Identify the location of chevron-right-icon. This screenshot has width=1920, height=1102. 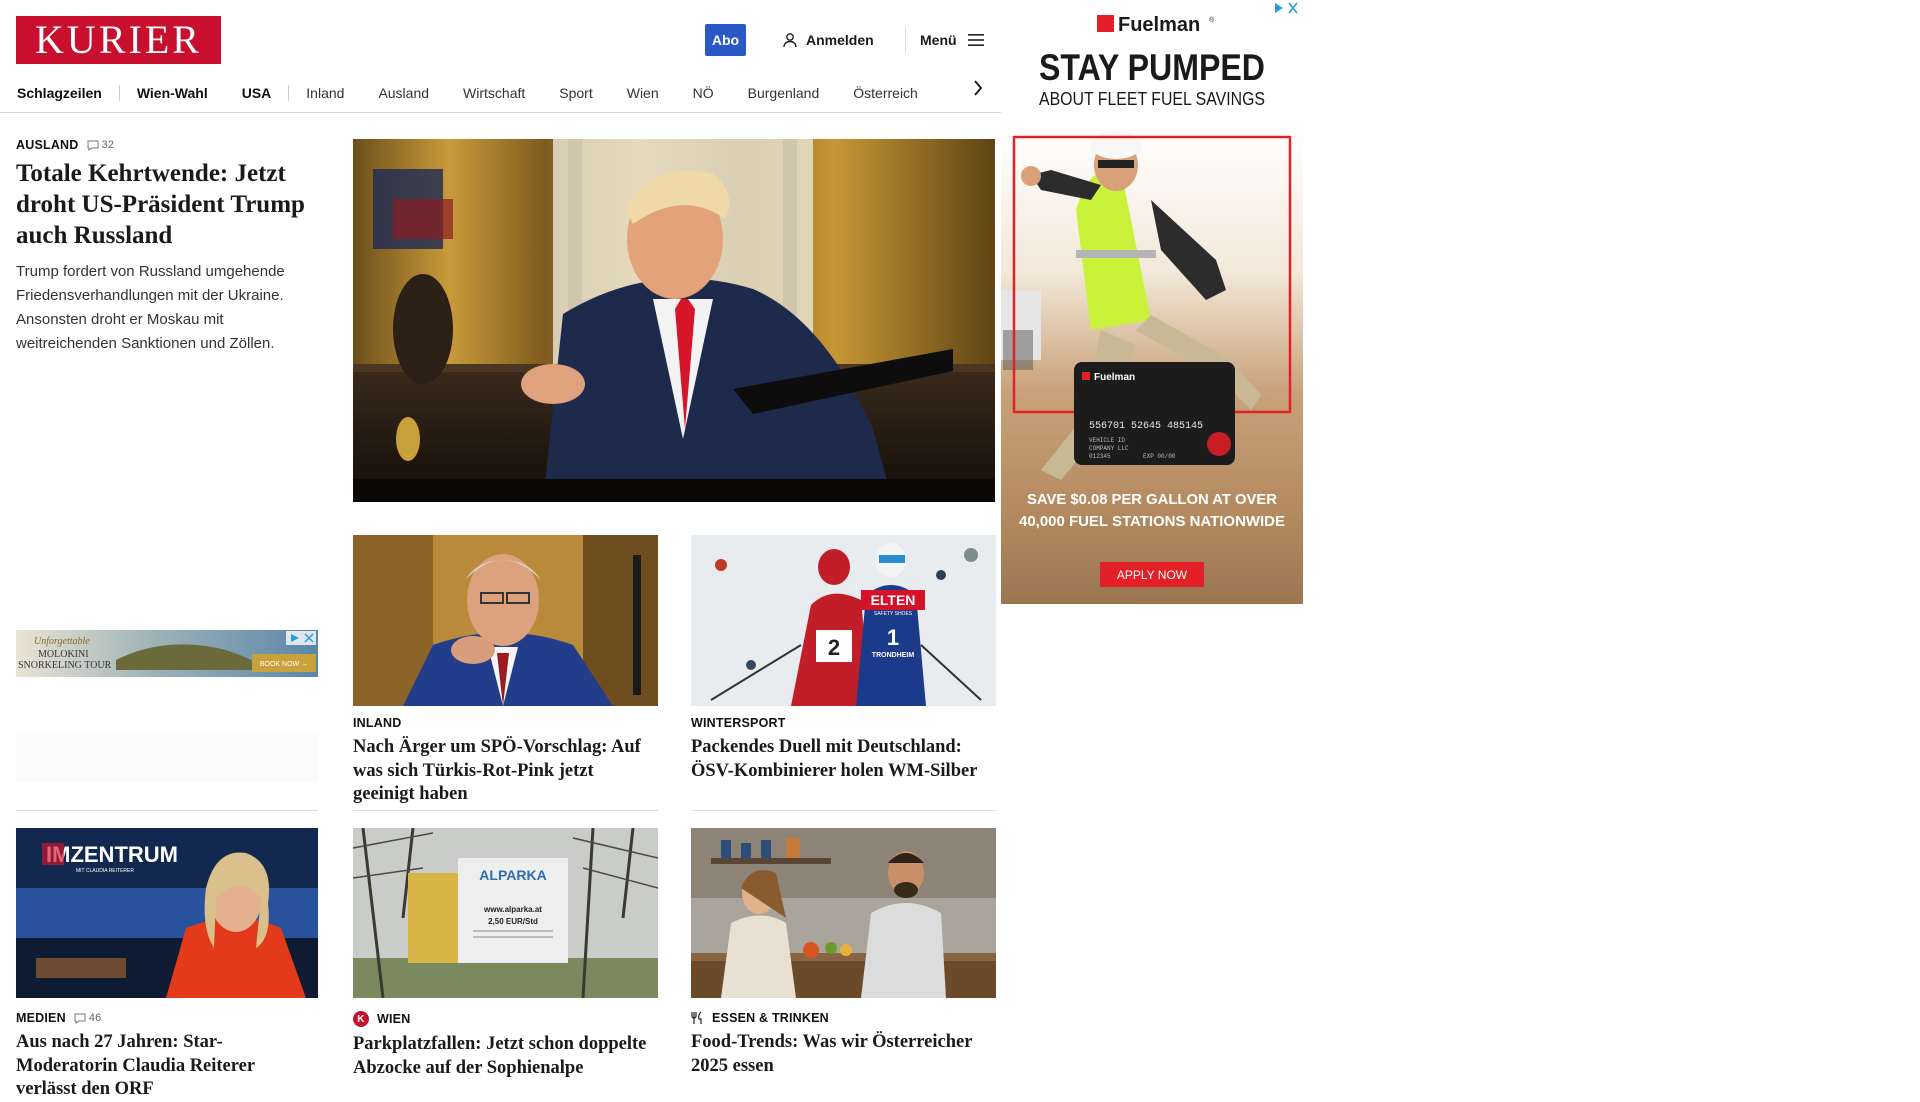
(978, 88).